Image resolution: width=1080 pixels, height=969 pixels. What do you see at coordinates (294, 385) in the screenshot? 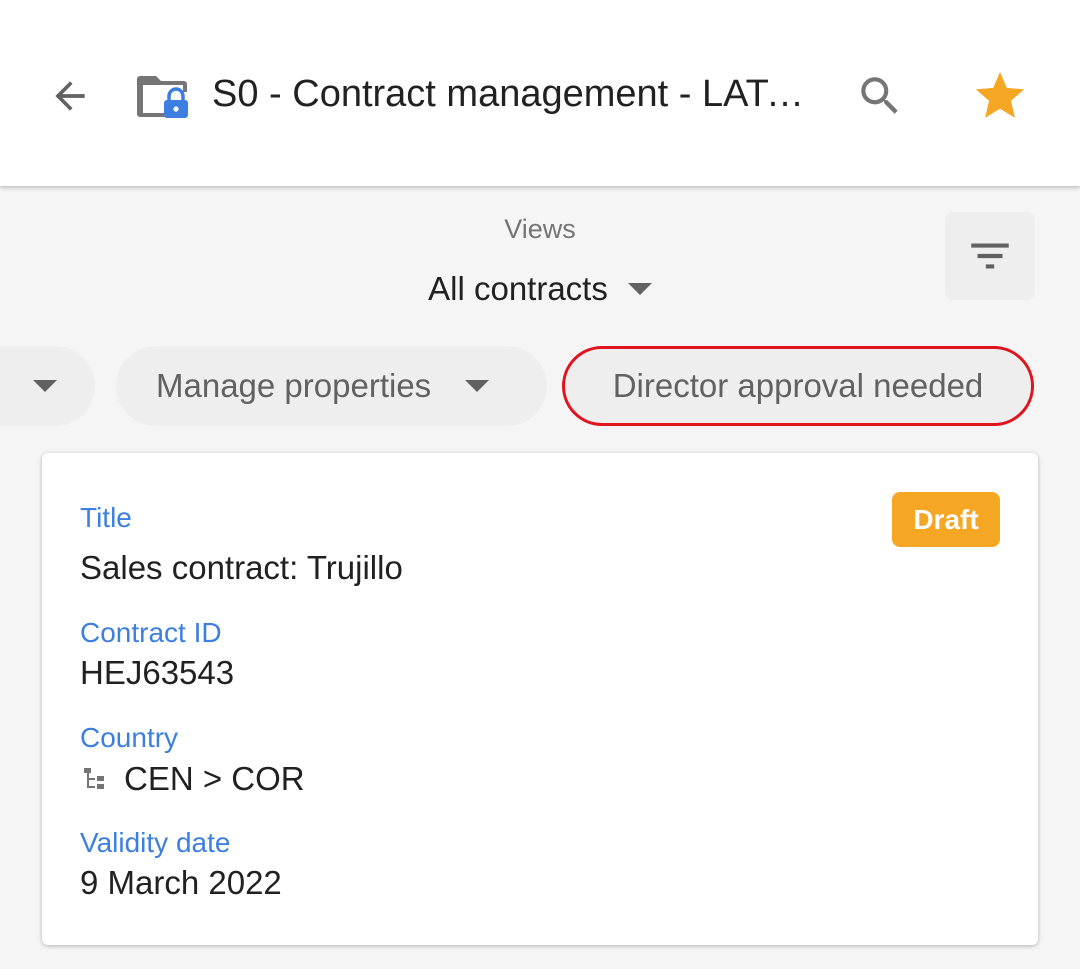
I see `manage-properties-label: Manage properties` at bounding box center [294, 385].